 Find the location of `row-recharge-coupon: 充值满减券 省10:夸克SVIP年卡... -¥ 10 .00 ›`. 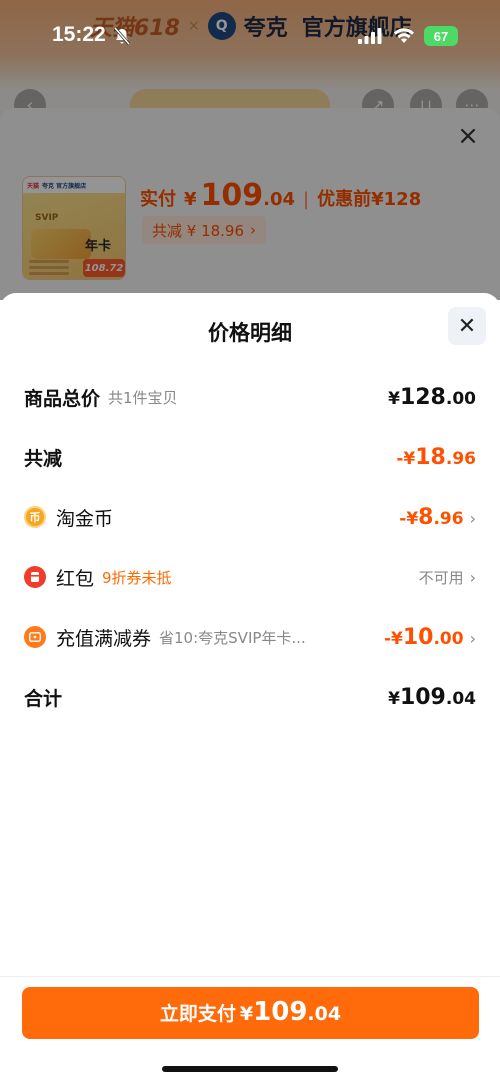

row-recharge-coupon: 充值满减券 省10:夸克SVIP年卡... -¥ 10 .00 › is located at coordinates (250, 637).